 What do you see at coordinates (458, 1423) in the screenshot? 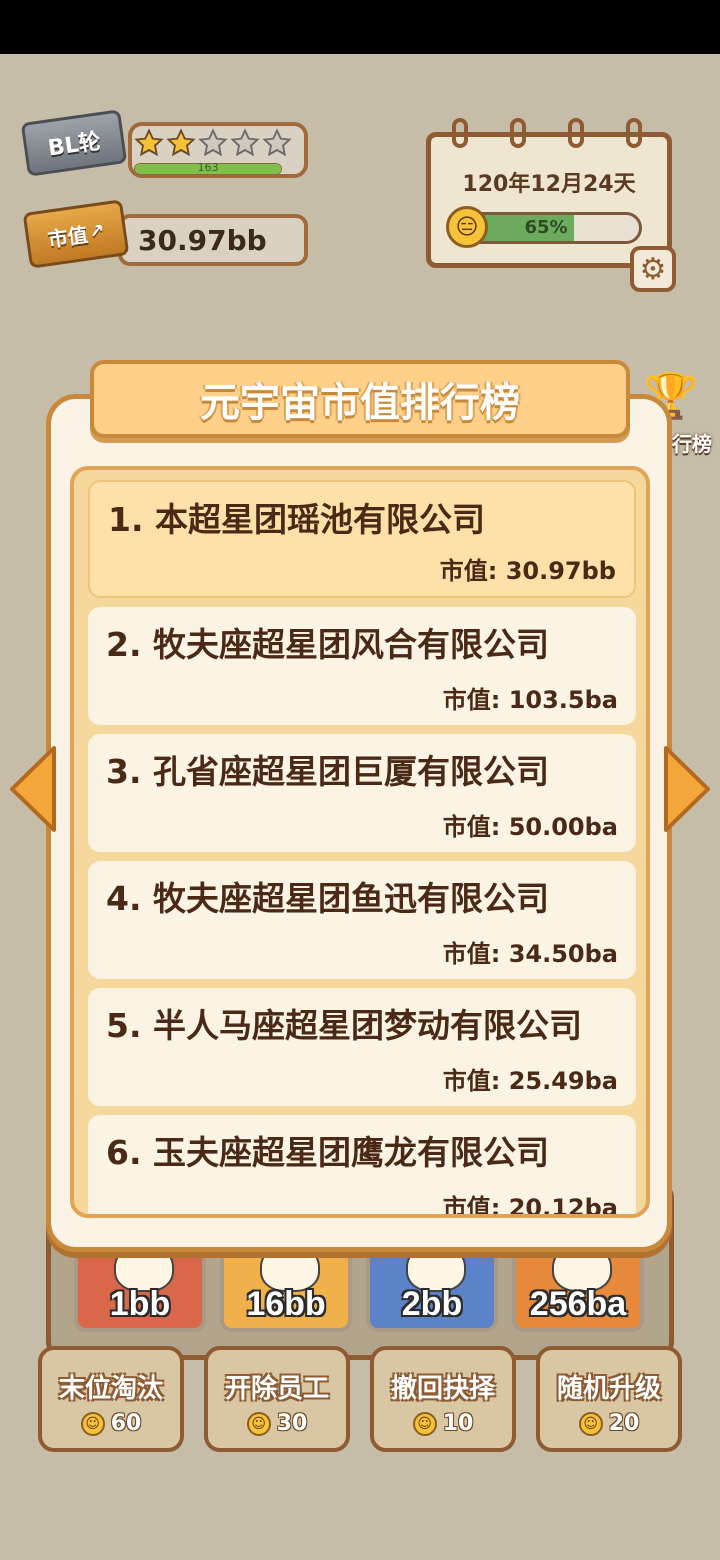
I see `action-cost-value: 10` at bounding box center [458, 1423].